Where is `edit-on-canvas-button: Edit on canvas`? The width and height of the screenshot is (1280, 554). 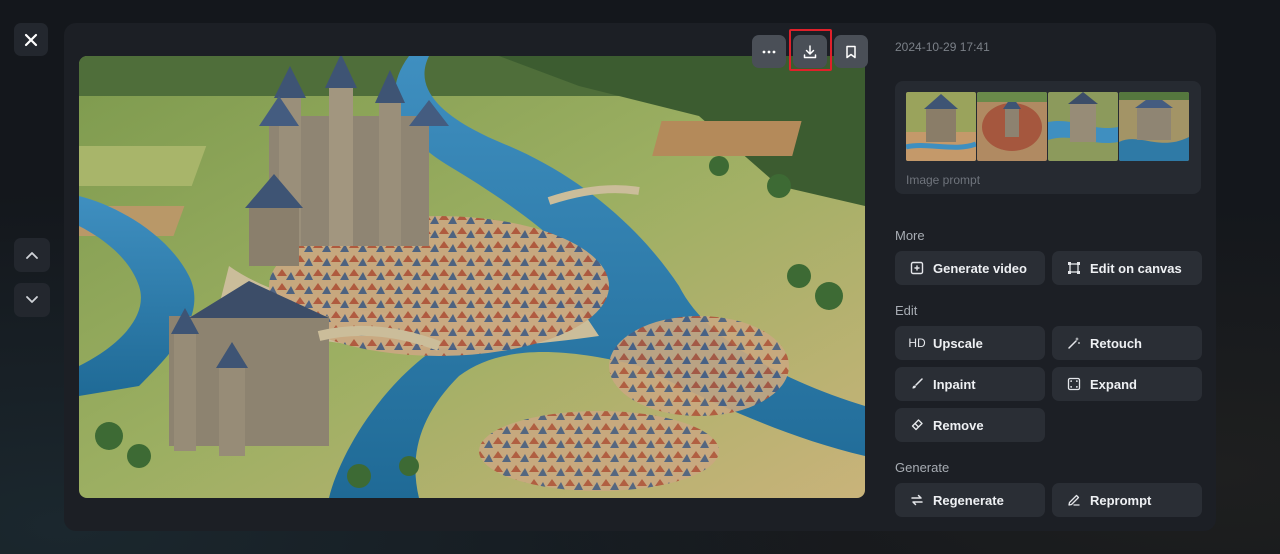 edit-on-canvas-button: Edit on canvas is located at coordinates (1127, 268).